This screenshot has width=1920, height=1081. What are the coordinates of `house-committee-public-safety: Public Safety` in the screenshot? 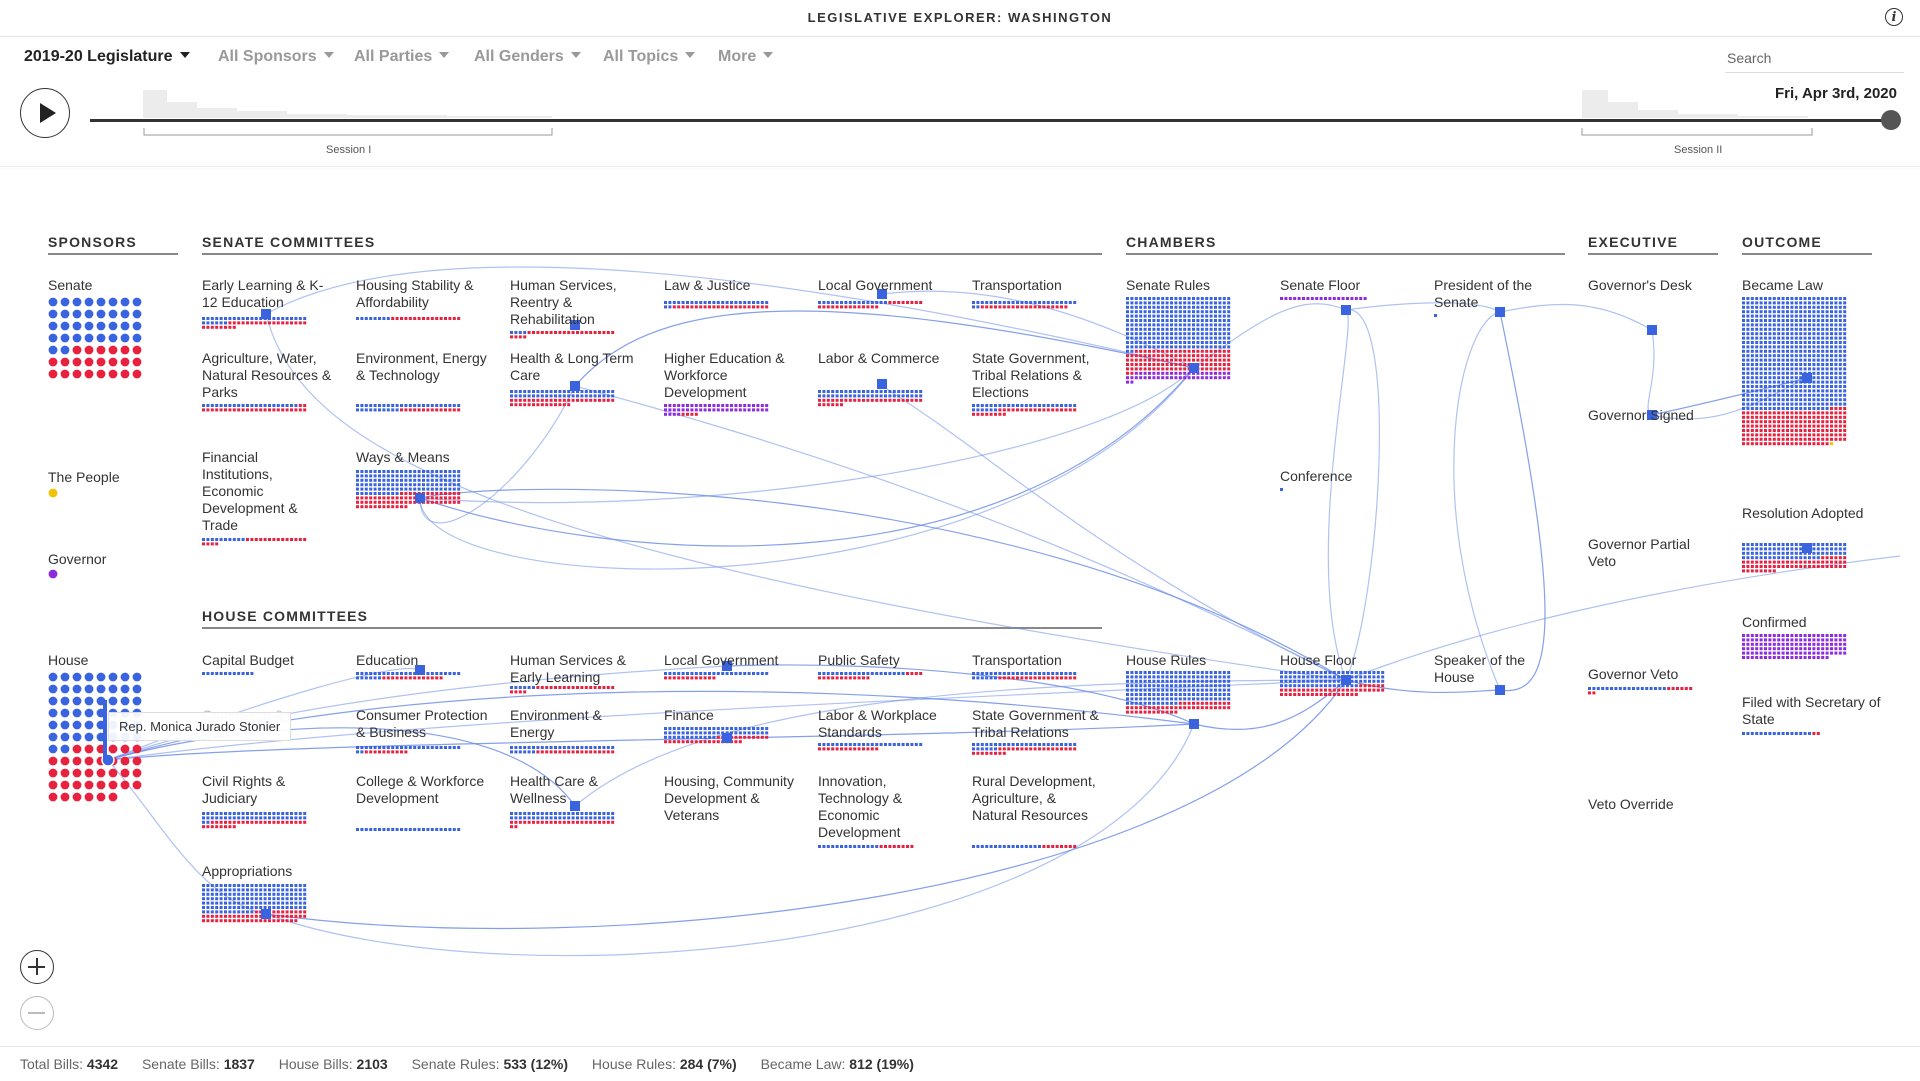 It's located at (884, 660).